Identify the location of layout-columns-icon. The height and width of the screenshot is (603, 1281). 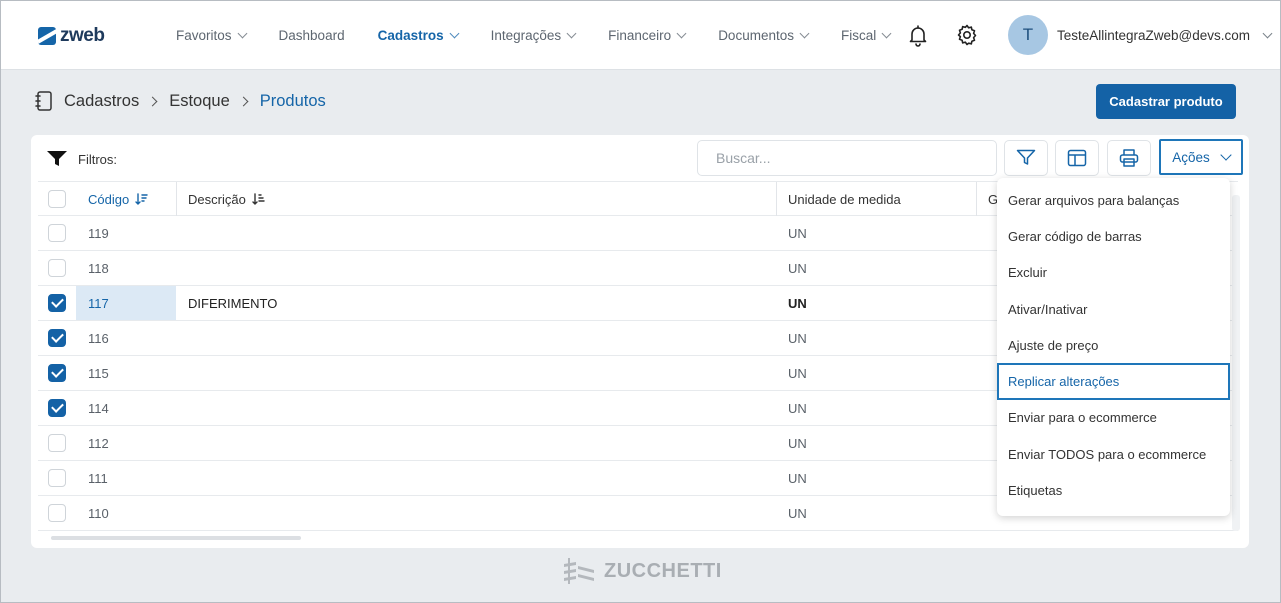
(1077, 158).